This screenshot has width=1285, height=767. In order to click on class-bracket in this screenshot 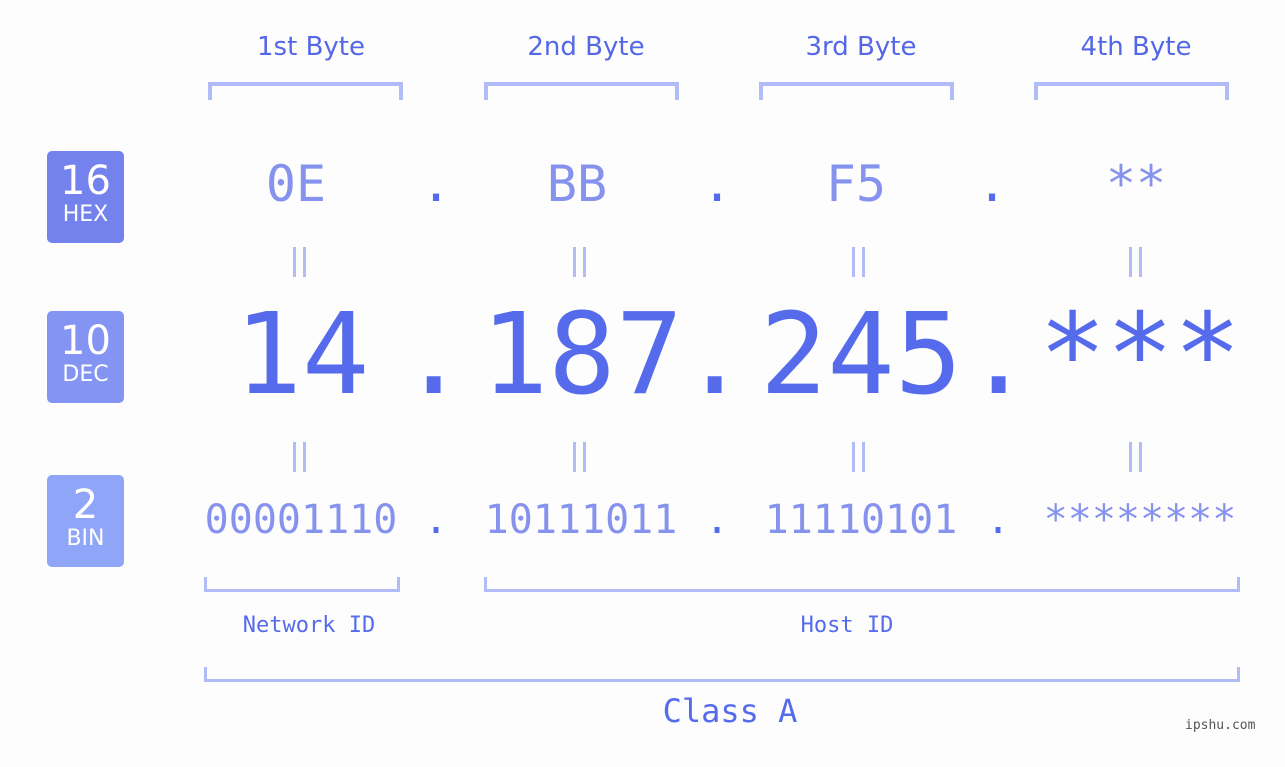, I will do `click(722, 674)`.